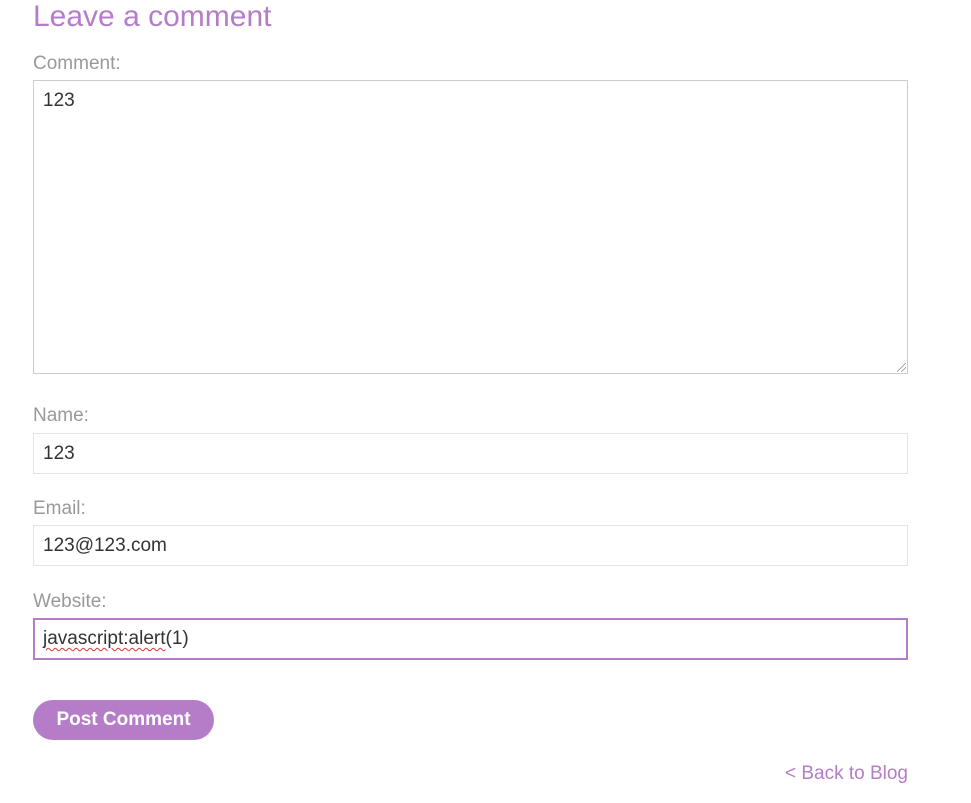  I want to click on email-label: Email:, so click(59, 508).